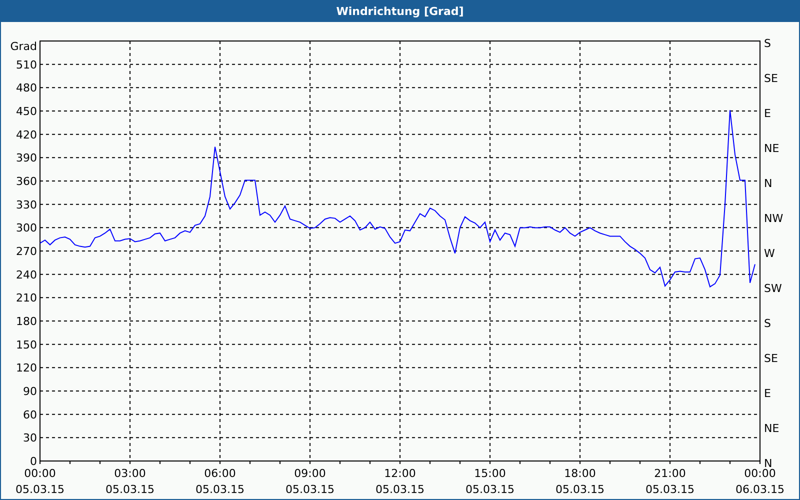 The width and height of the screenshot is (800, 500). I want to click on compass-label: NW, so click(774, 218).